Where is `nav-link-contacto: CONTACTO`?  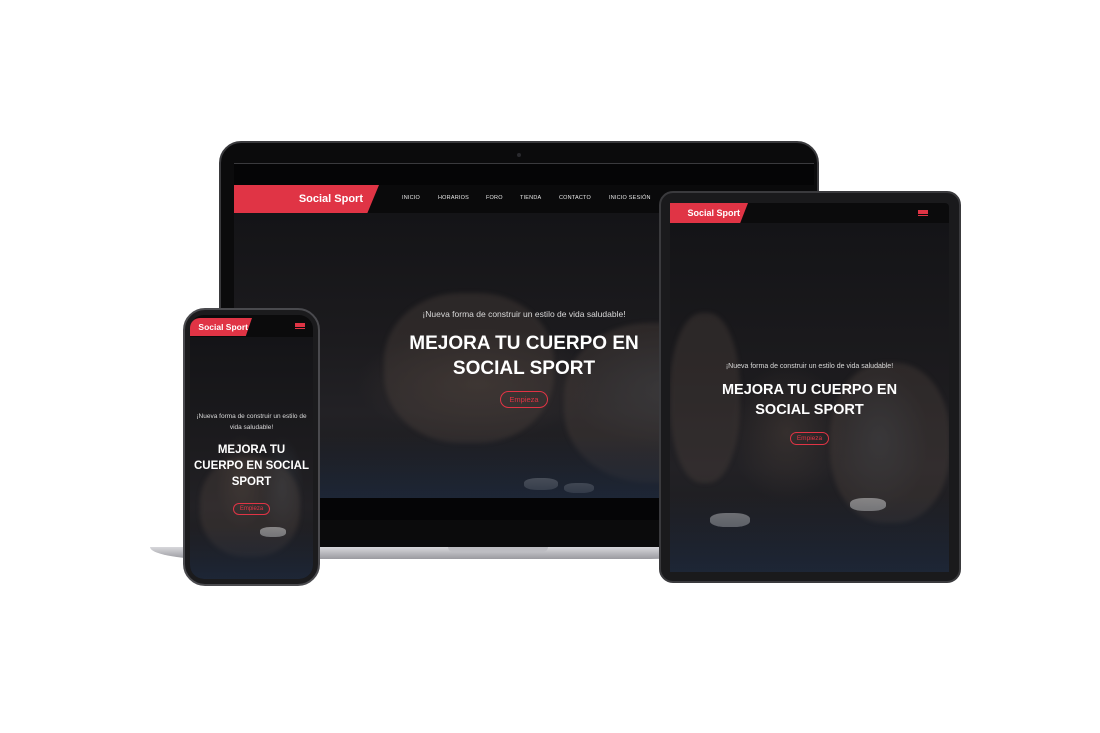
nav-link-contacto: CONTACTO is located at coordinates (575, 198).